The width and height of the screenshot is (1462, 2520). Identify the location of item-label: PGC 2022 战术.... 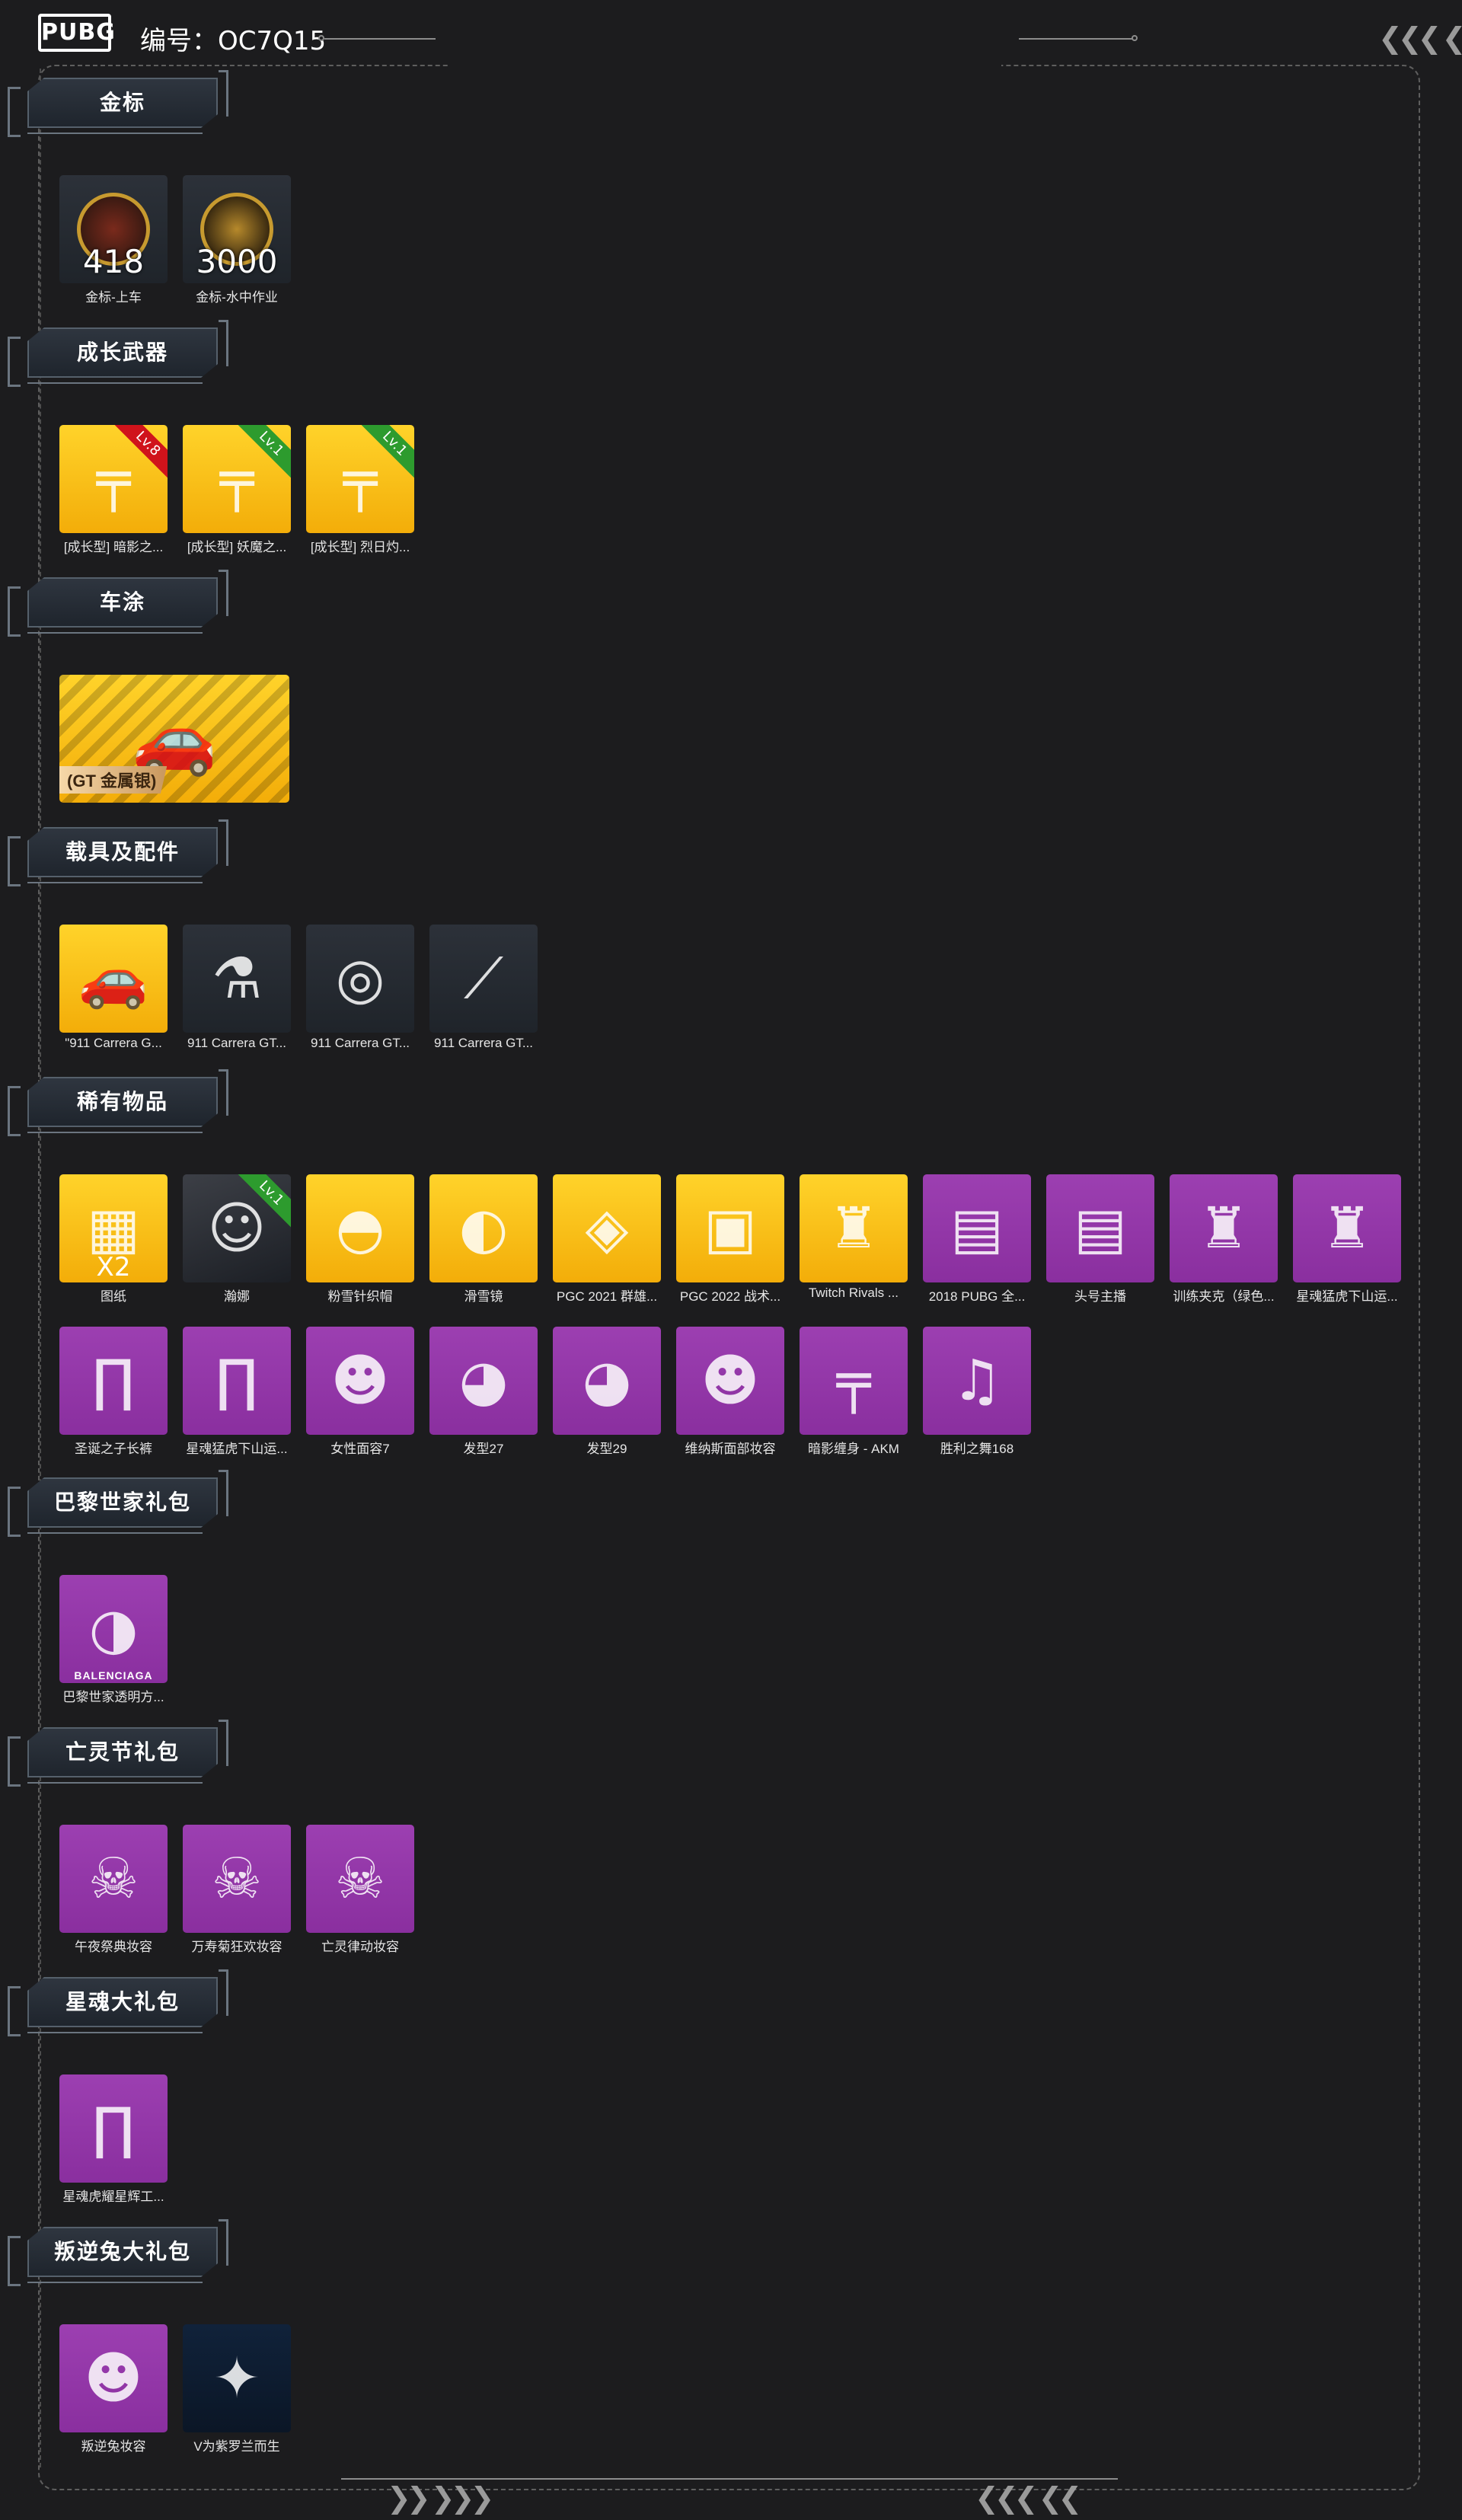
(730, 1296).